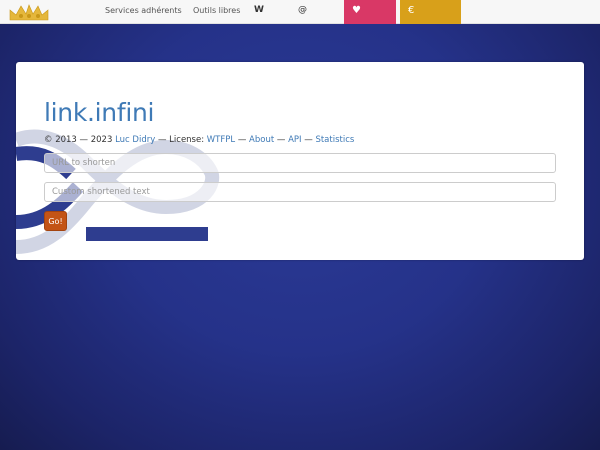 Image resolution: width=600 pixels, height=450 pixels. What do you see at coordinates (430, 12) in the screenshot?
I see `donate-euro-button: €` at bounding box center [430, 12].